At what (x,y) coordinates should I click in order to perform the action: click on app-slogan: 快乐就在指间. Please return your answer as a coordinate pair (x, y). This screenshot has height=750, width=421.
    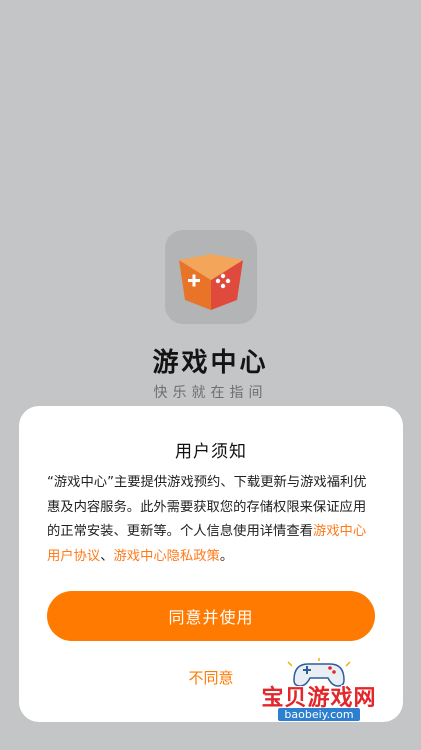
    Looking at the image, I should click on (210, 393).